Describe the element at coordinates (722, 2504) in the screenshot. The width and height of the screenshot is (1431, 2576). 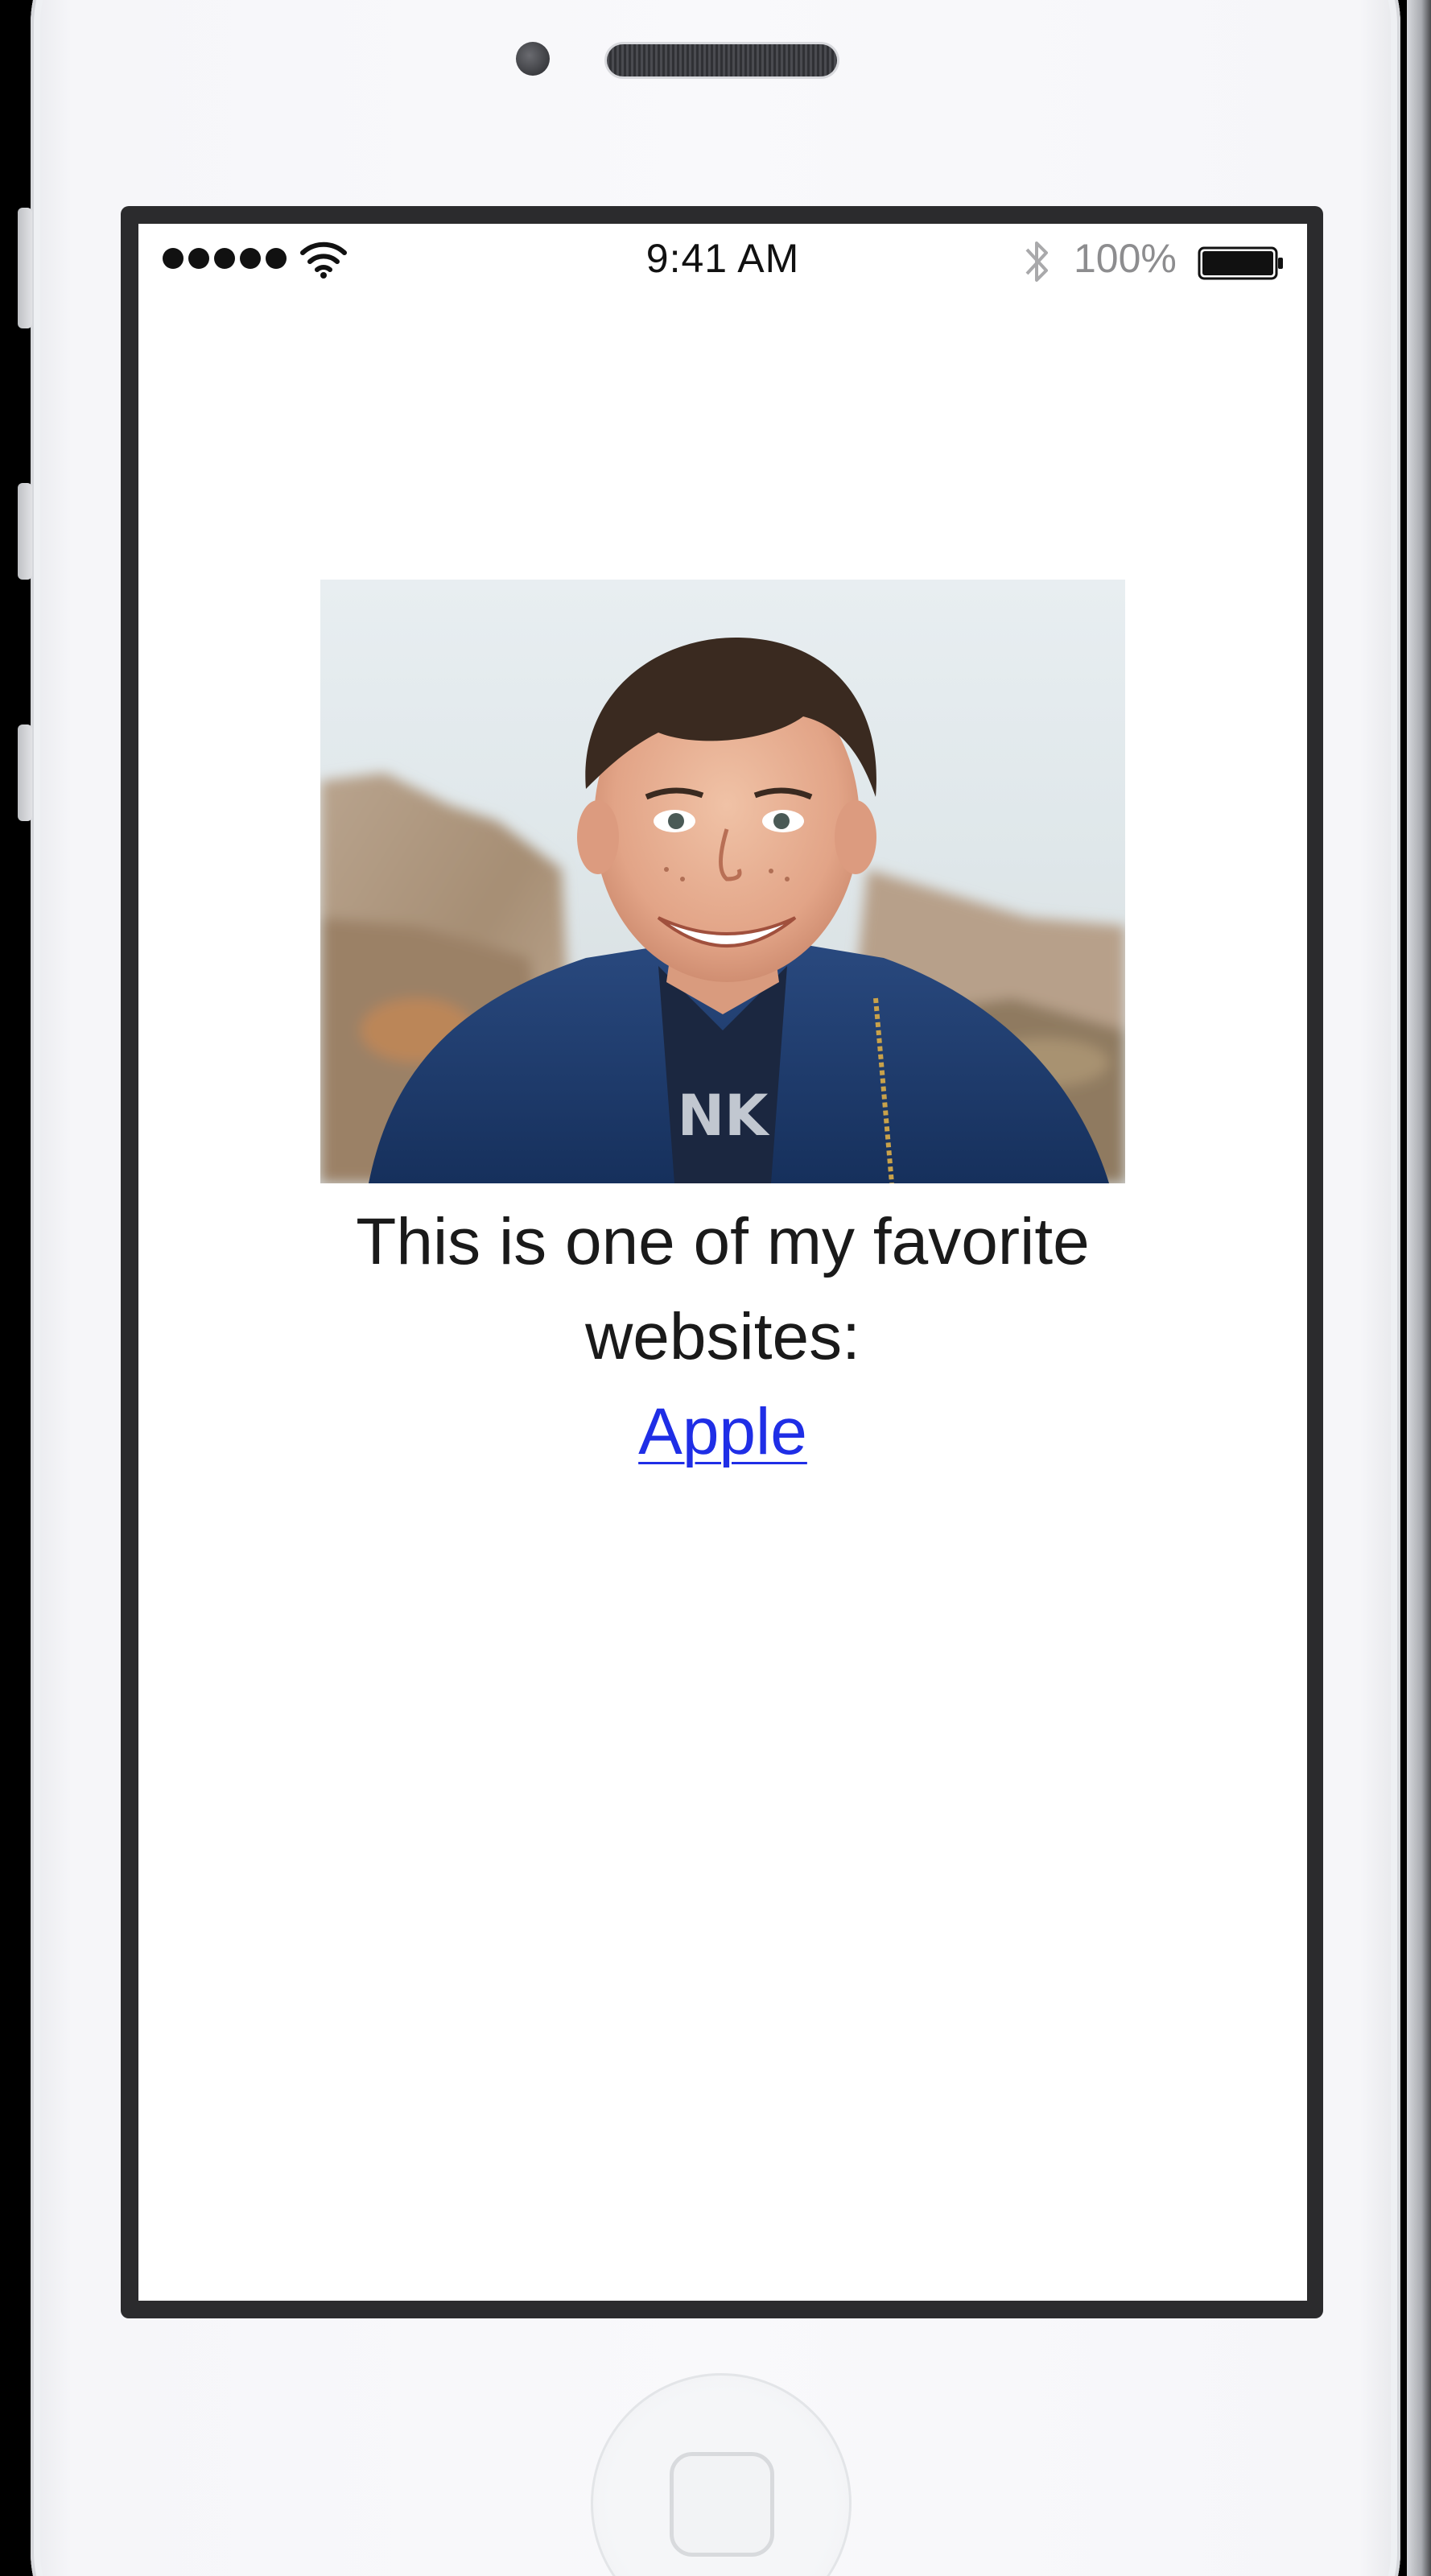
I see `home-button-square` at that location.